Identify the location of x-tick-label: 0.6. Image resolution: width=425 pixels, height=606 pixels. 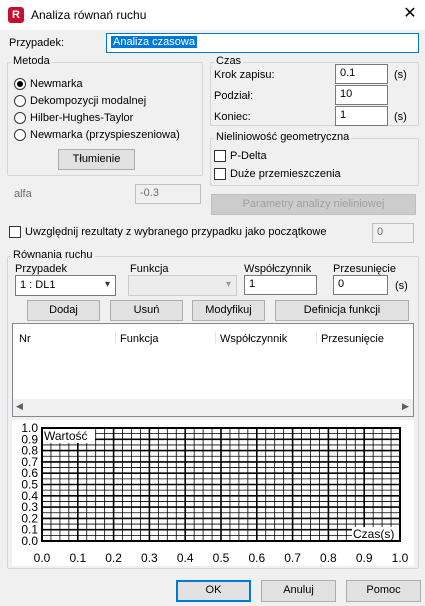
(256, 558).